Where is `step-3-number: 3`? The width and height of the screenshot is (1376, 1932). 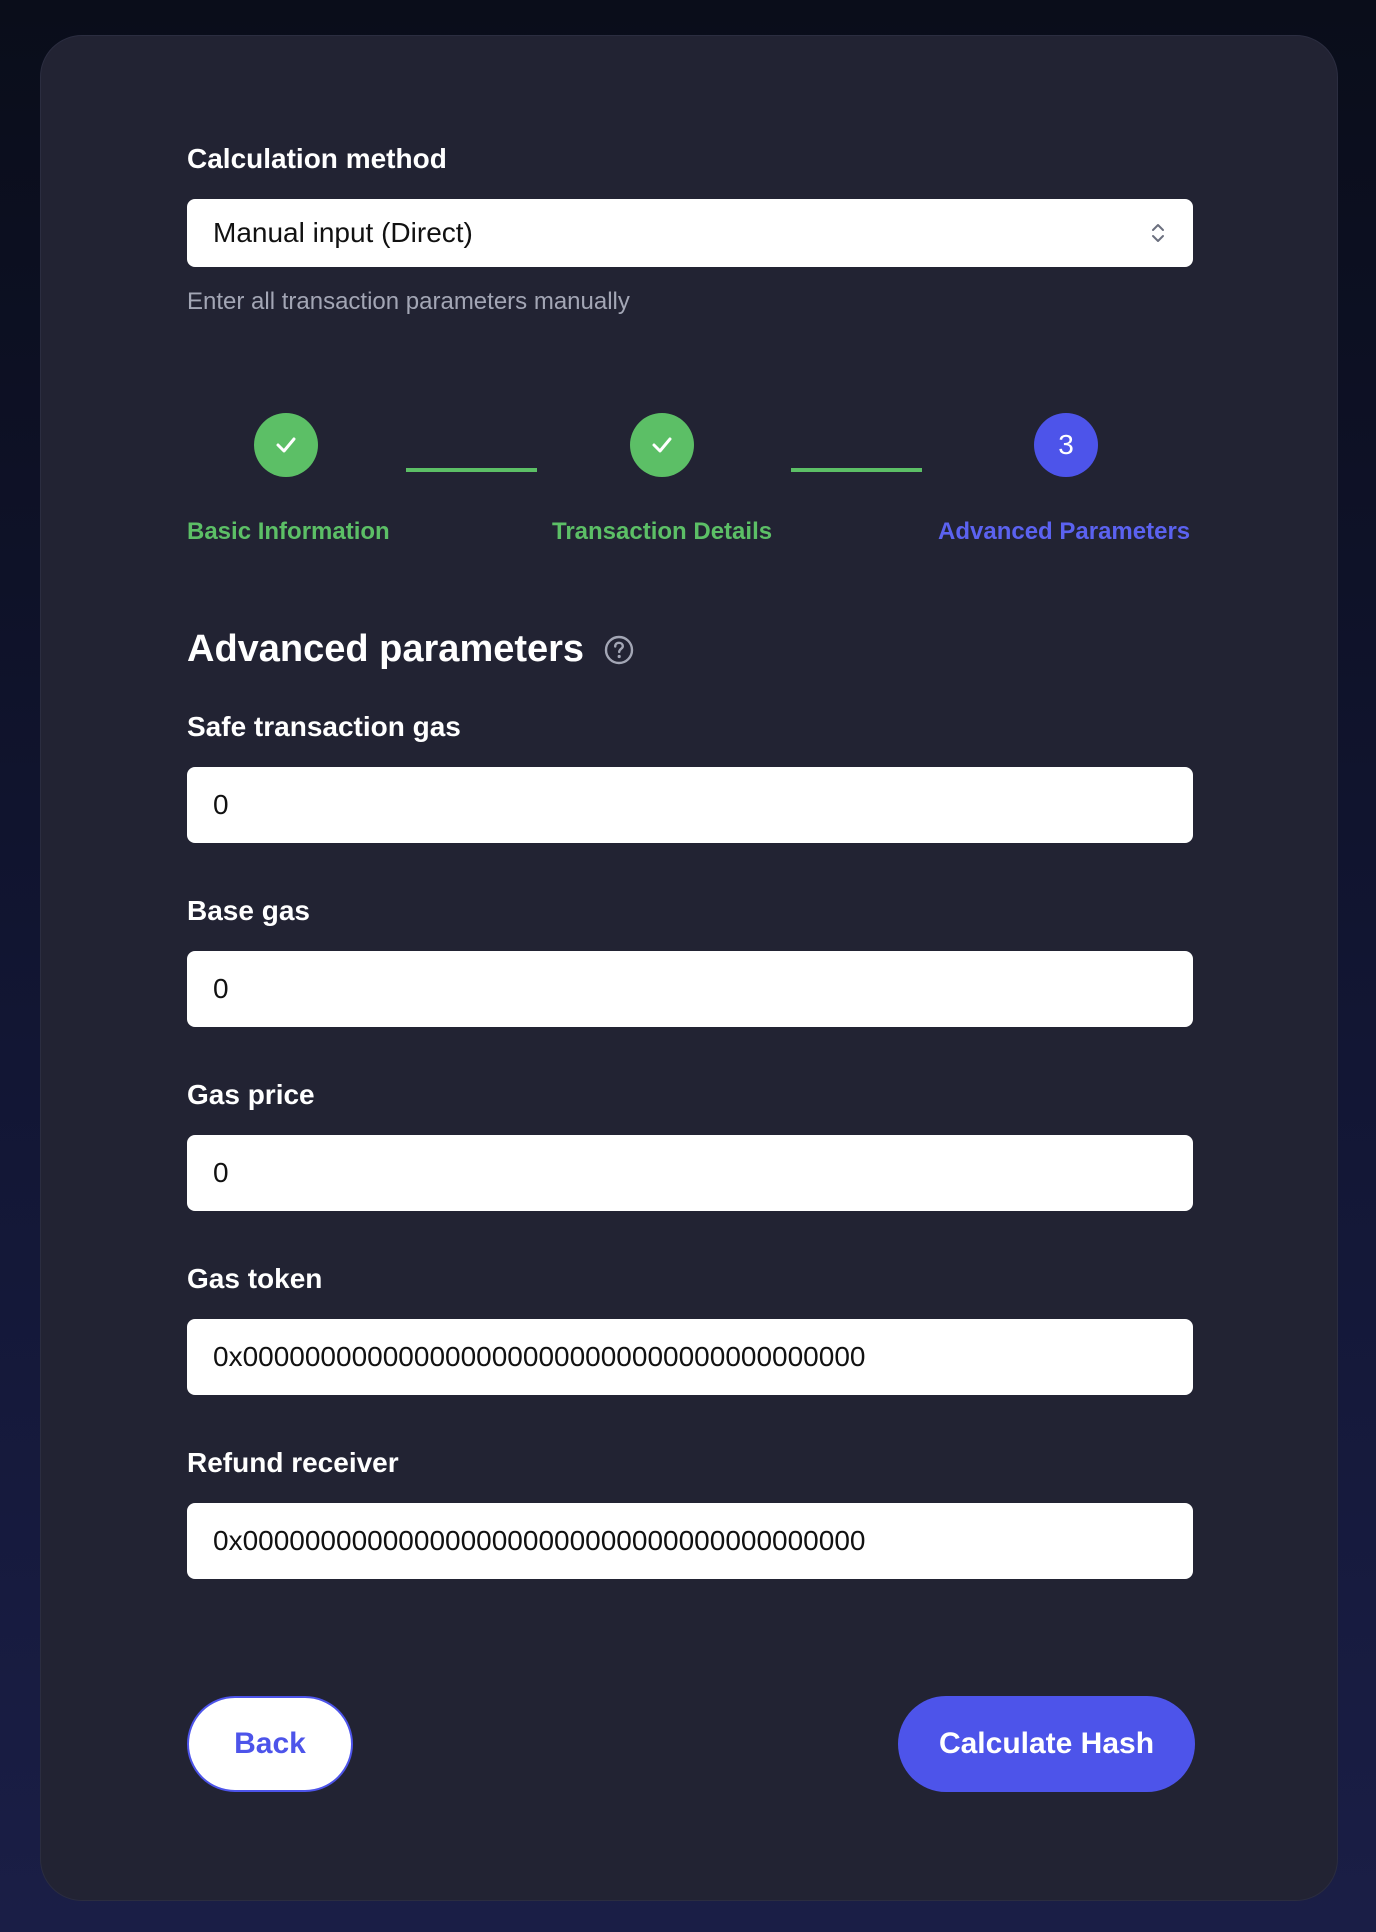 step-3-number: 3 is located at coordinates (1066, 444).